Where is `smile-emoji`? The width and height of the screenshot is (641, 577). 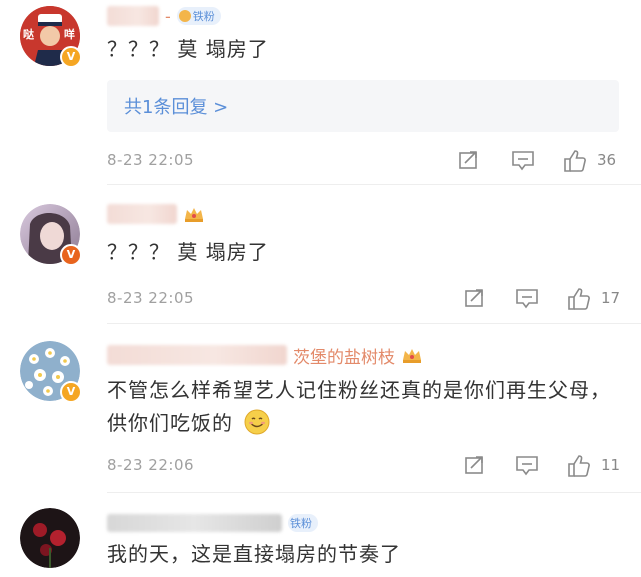 smile-emoji is located at coordinates (257, 422).